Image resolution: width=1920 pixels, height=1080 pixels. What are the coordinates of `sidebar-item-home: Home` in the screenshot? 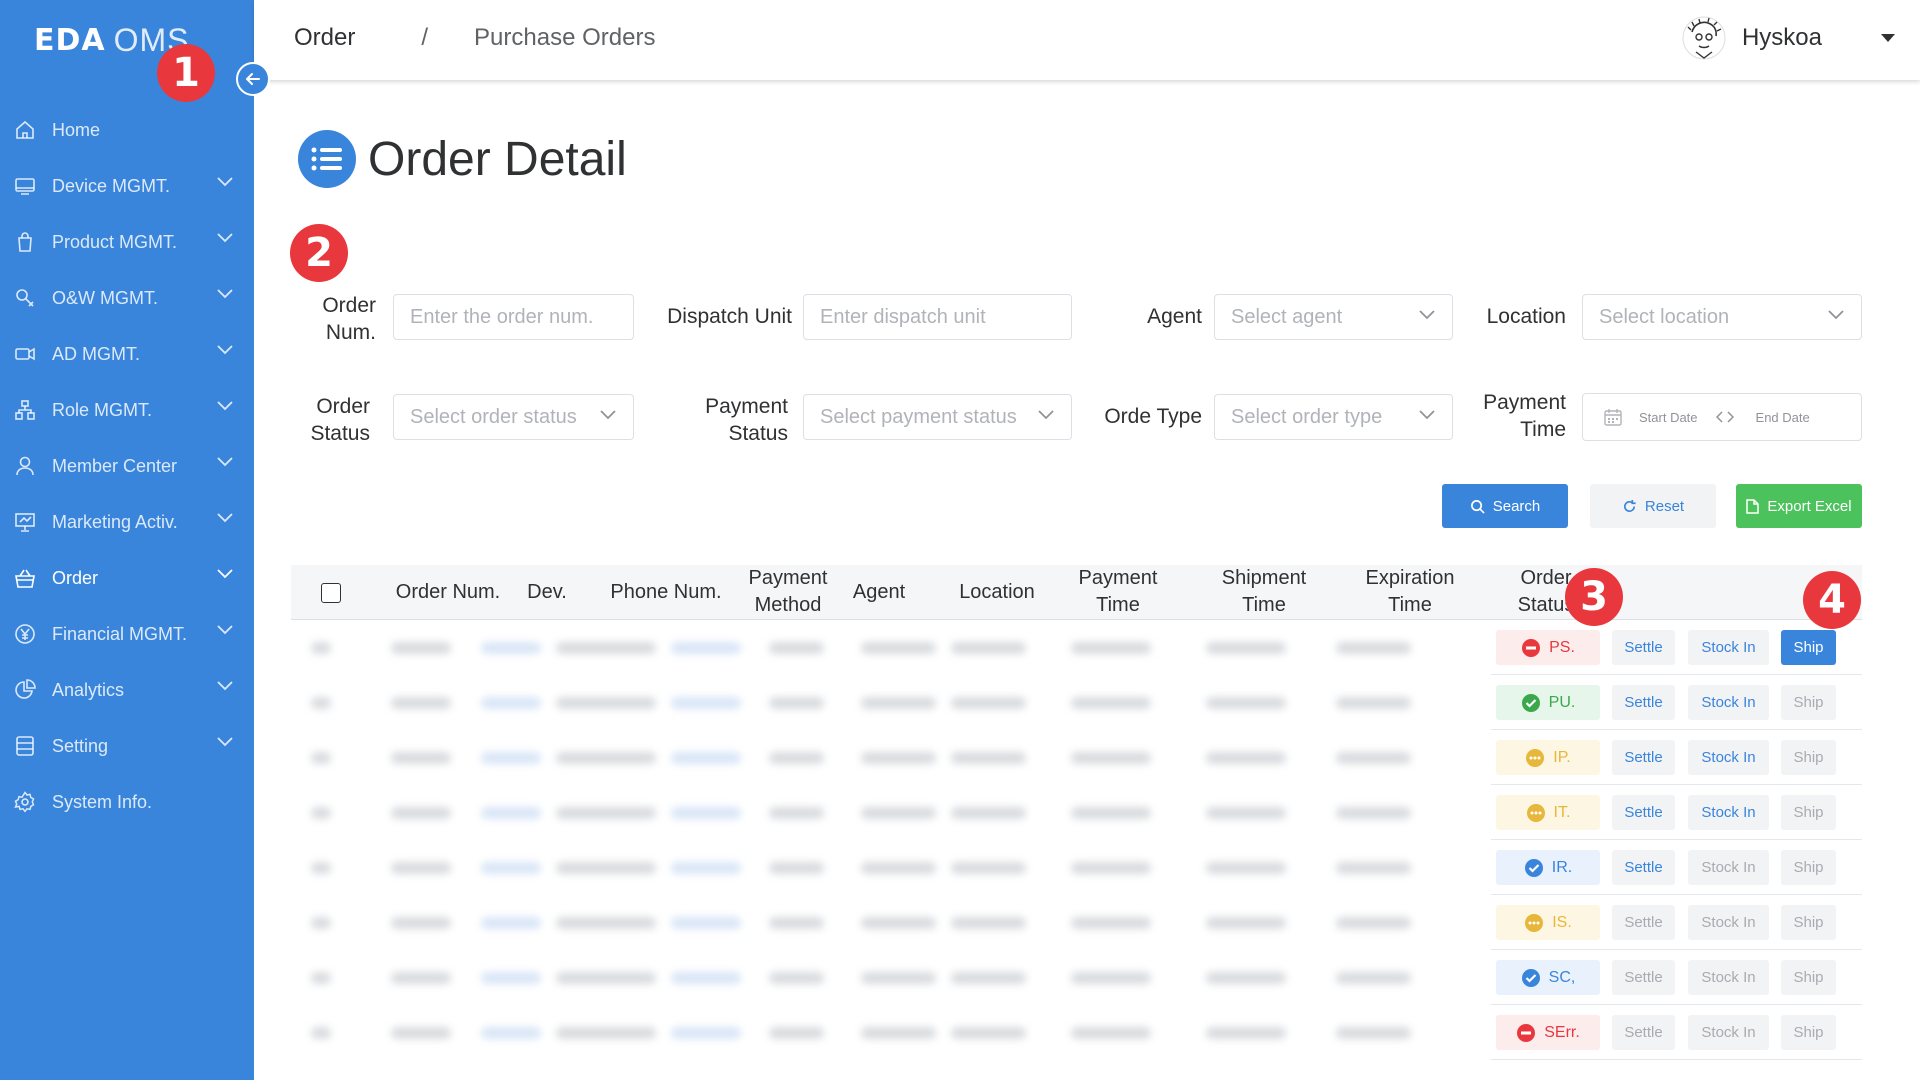 It's located at (127, 130).